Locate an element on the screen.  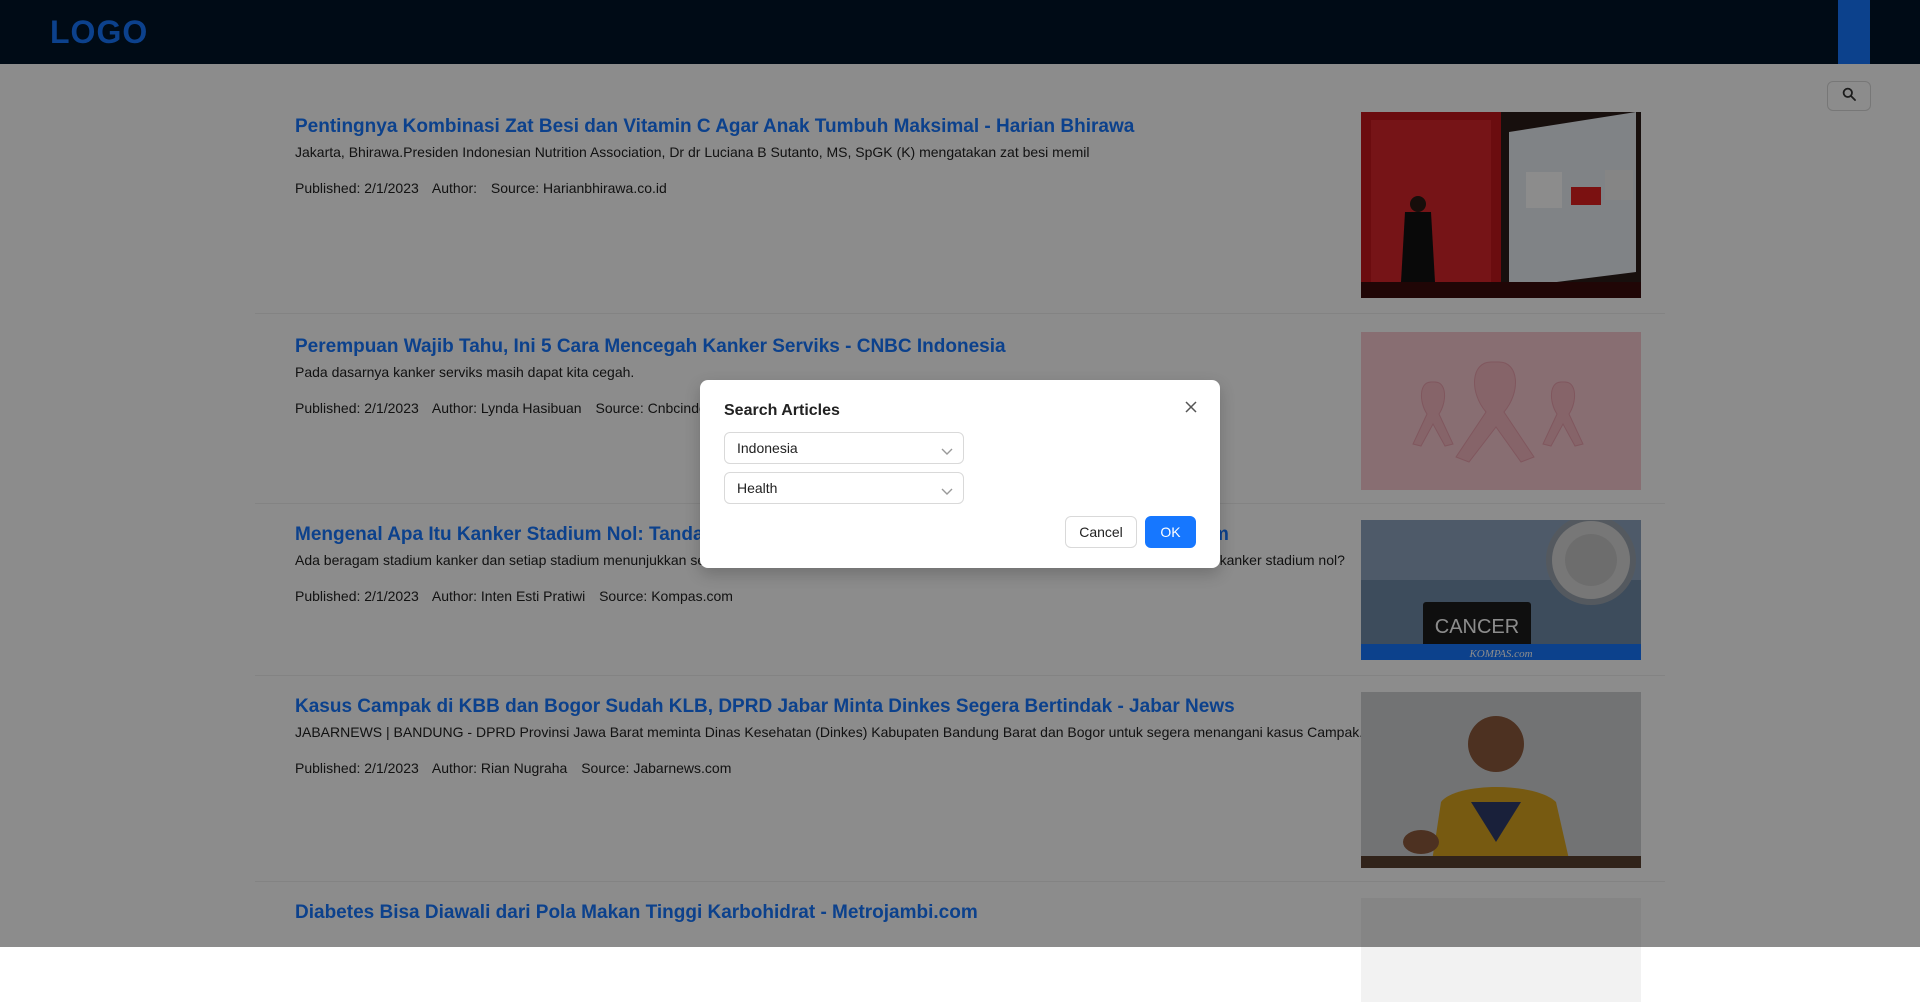
category-select-value: Health is located at coordinates (757, 488).